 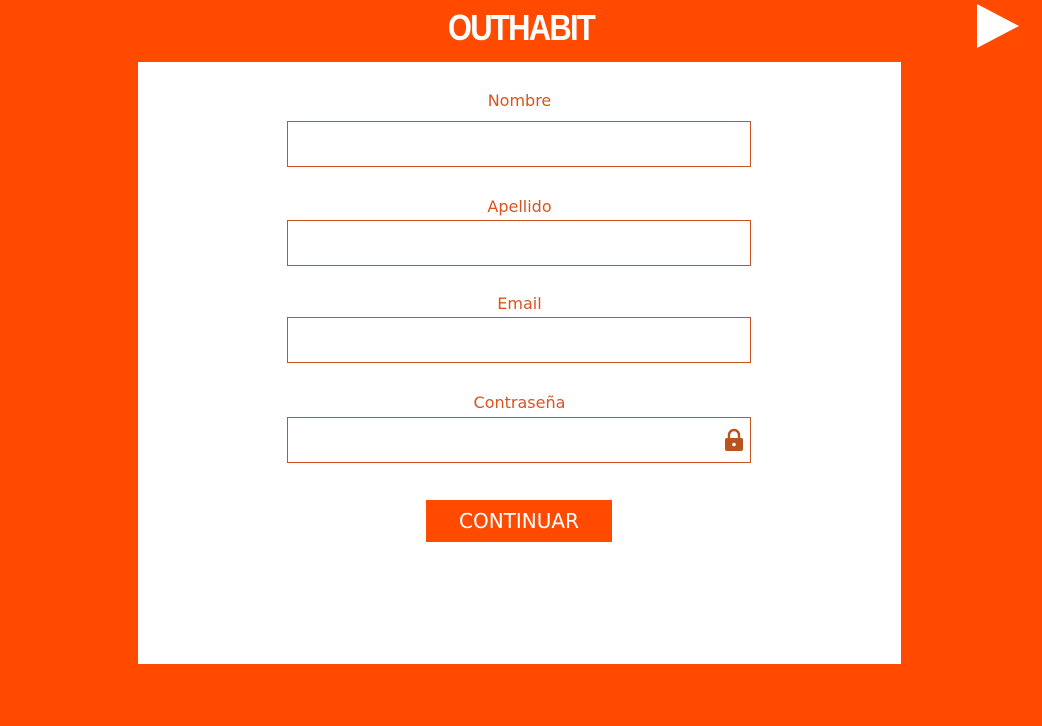 What do you see at coordinates (734, 439) in the screenshot?
I see `lock-icon` at bounding box center [734, 439].